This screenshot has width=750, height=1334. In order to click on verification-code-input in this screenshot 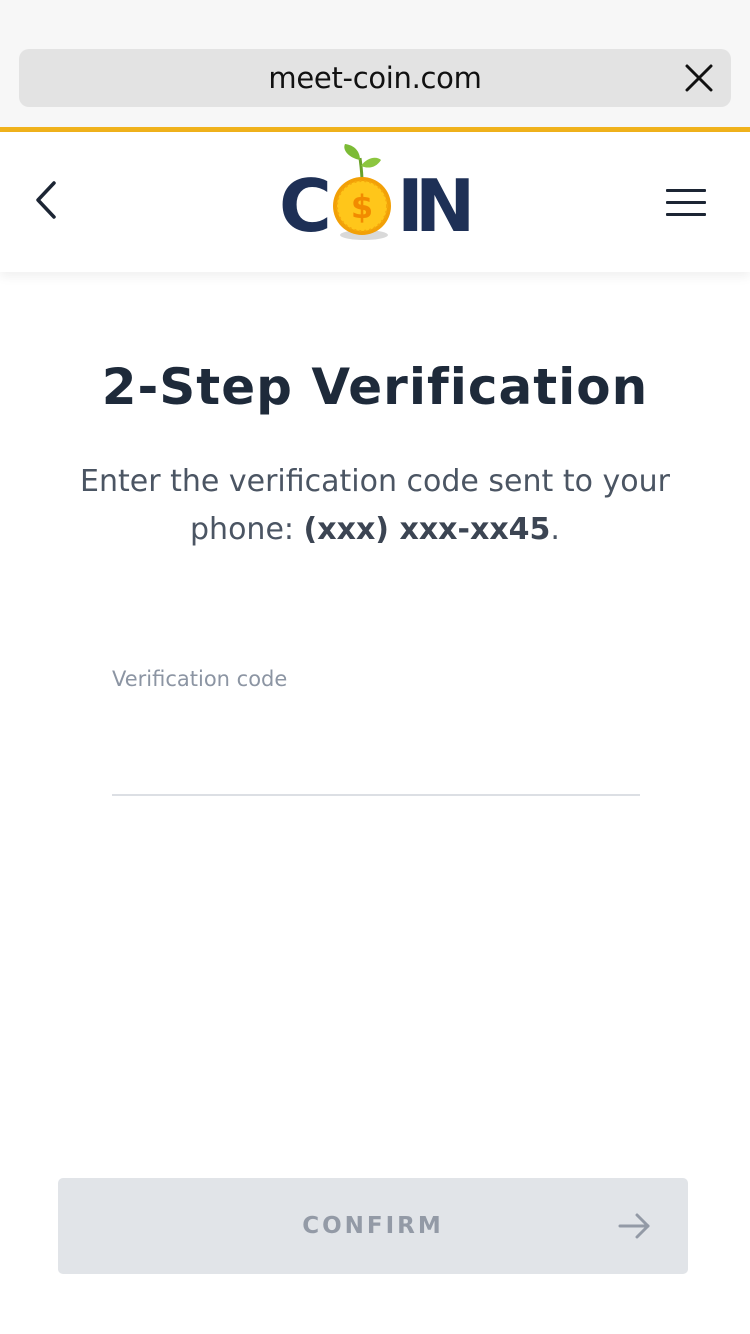, I will do `click(376, 754)`.